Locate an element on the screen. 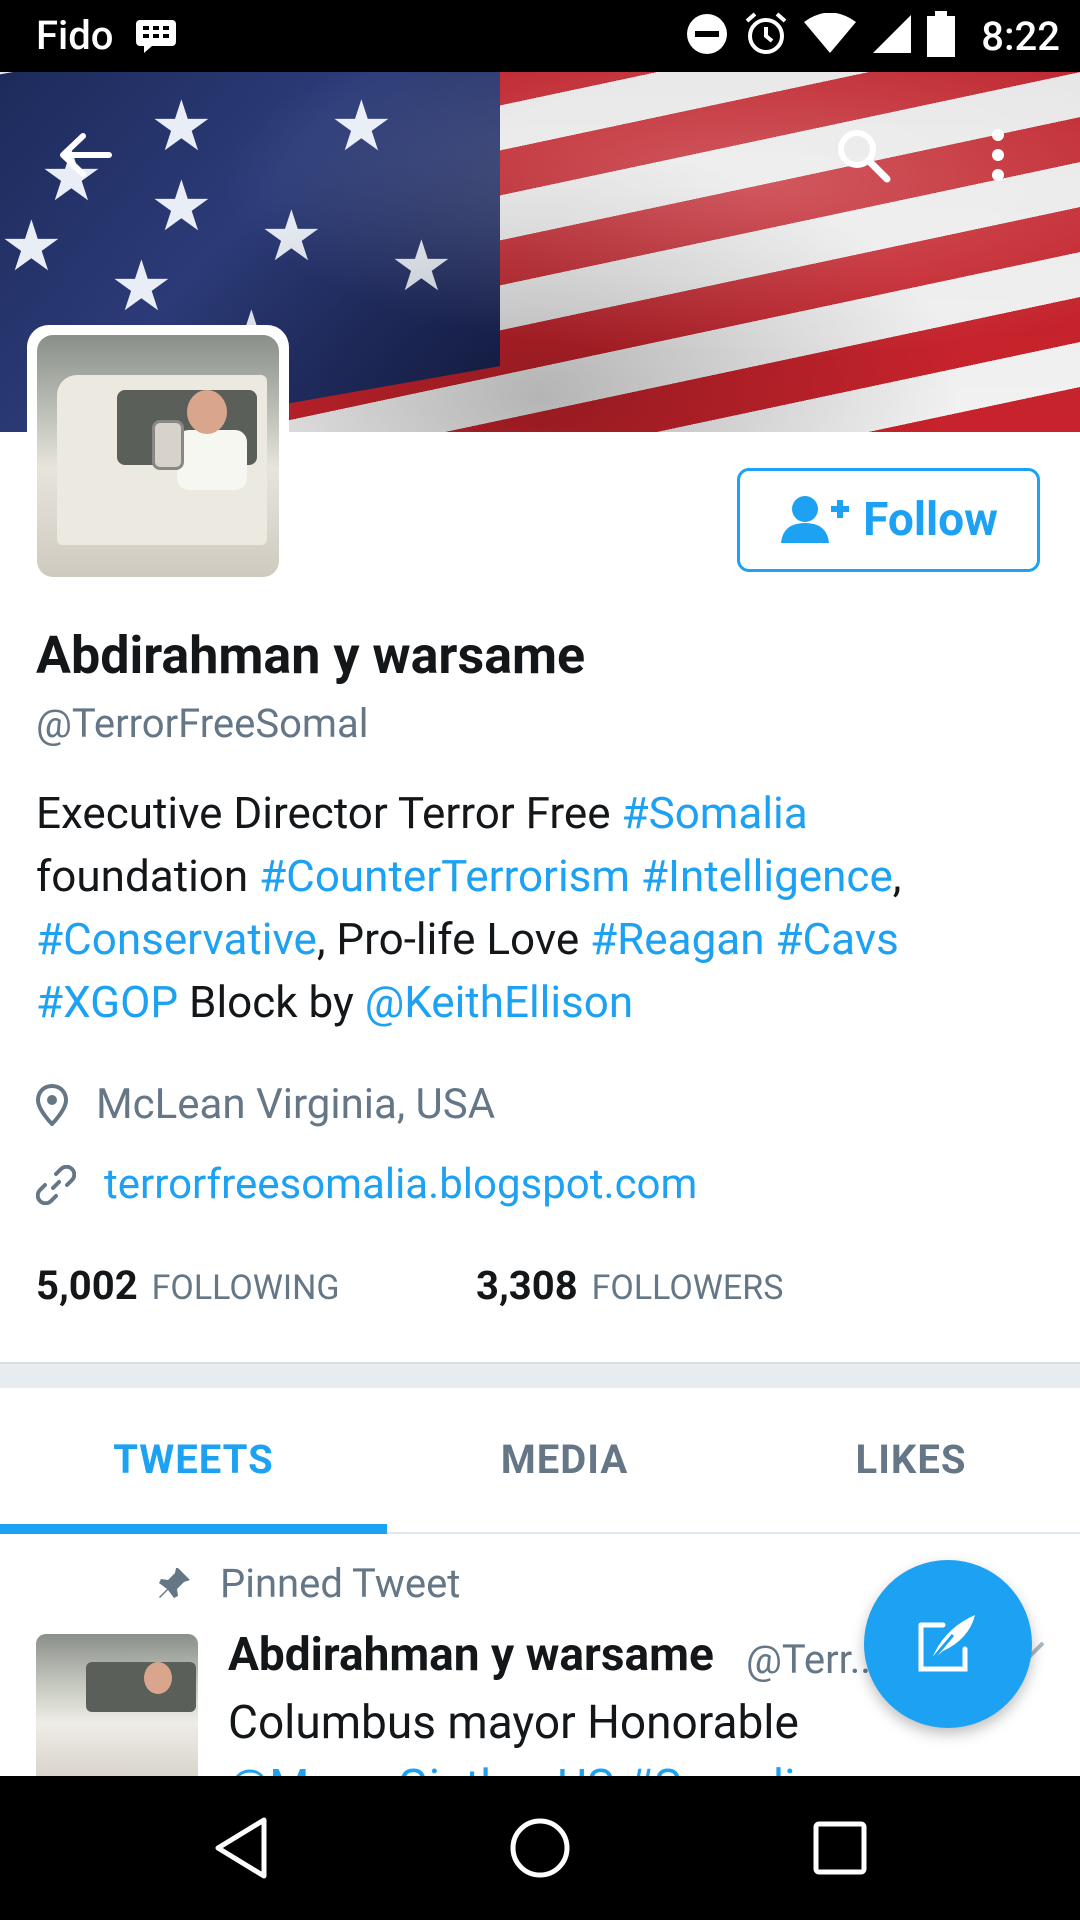 Image resolution: width=1080 pixels, height=1920 pixels. profile-tabs: TWEETS MEDIA LIKES is located at coordinates (540, 1460).